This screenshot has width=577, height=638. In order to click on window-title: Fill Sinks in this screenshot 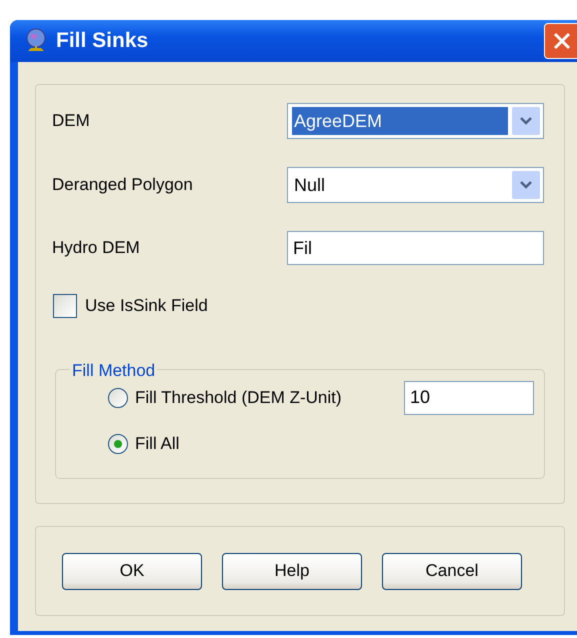, I will do `click(103, 41)`.